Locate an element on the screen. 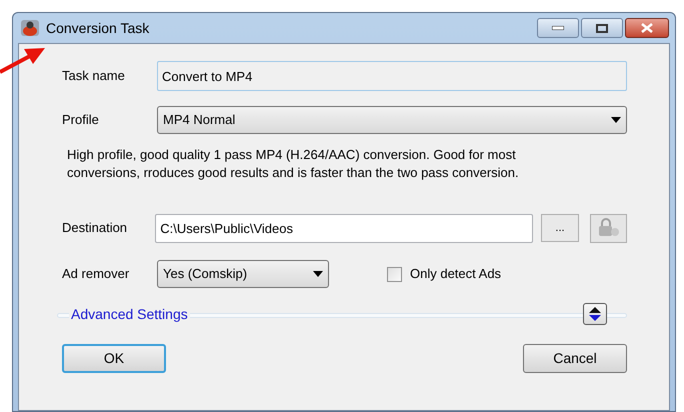  app-icon is located at coordinates (30, 28).